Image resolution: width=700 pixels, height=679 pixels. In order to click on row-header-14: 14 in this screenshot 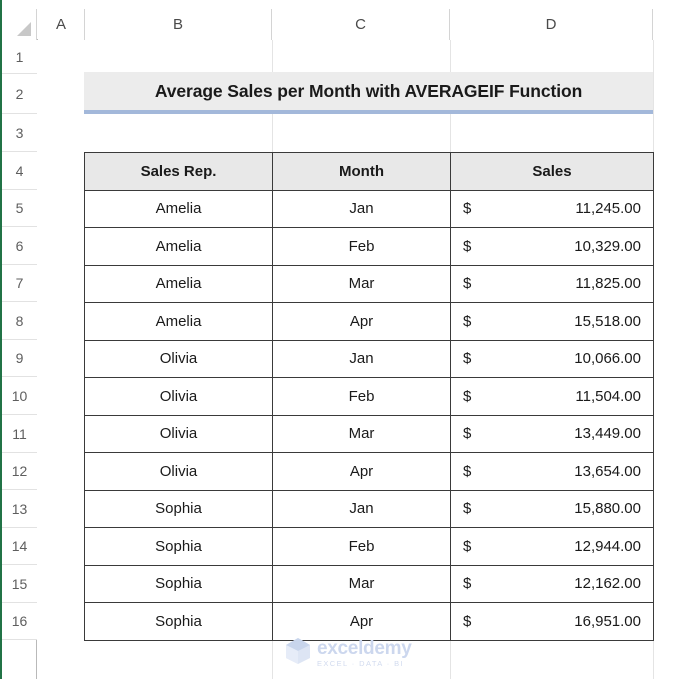, I will do `click(19, 546)`.